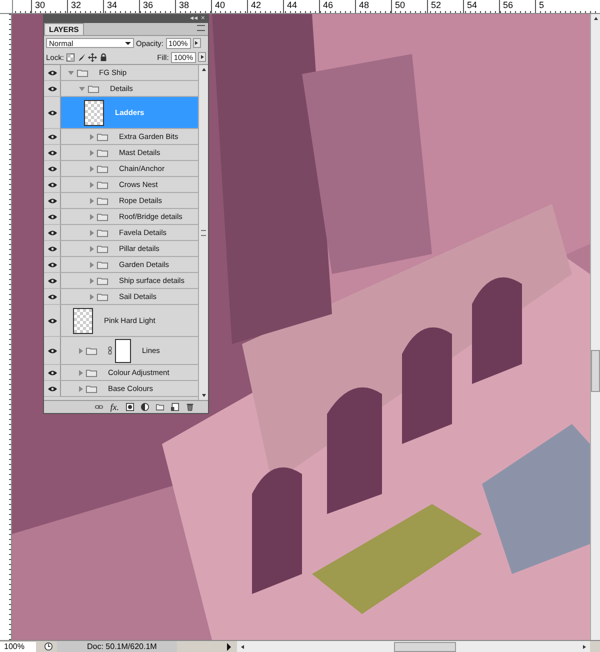  What do you see at coordinates (229, 646) in the screenshot?
I see `status-menu-arrow-icon` at bounding box center [229, 646].